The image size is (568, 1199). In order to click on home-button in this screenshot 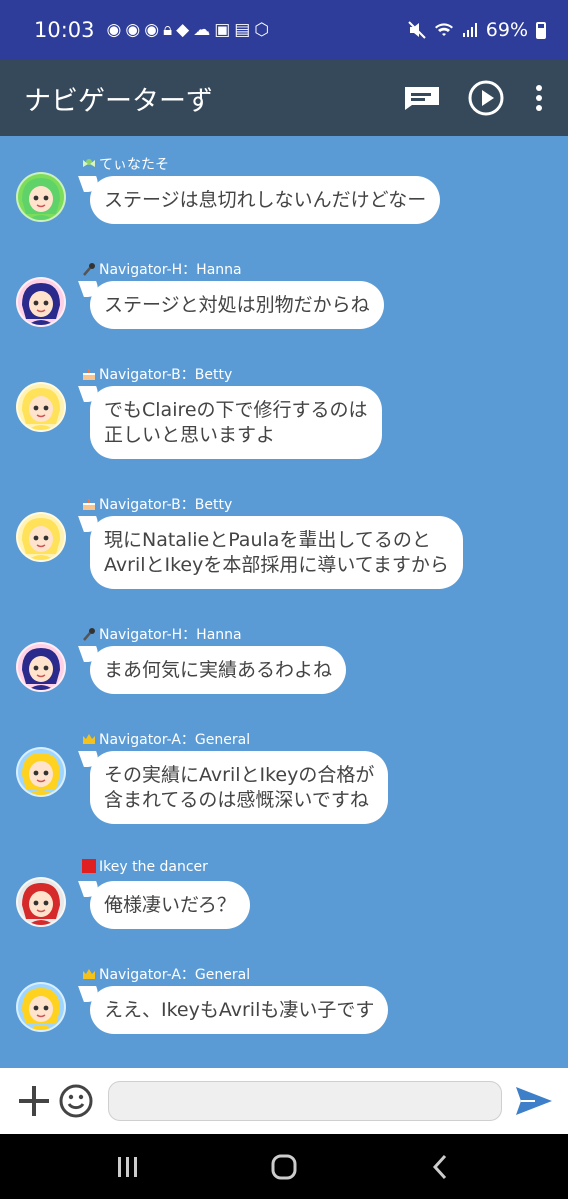, I will do `click(284, 1167)`.